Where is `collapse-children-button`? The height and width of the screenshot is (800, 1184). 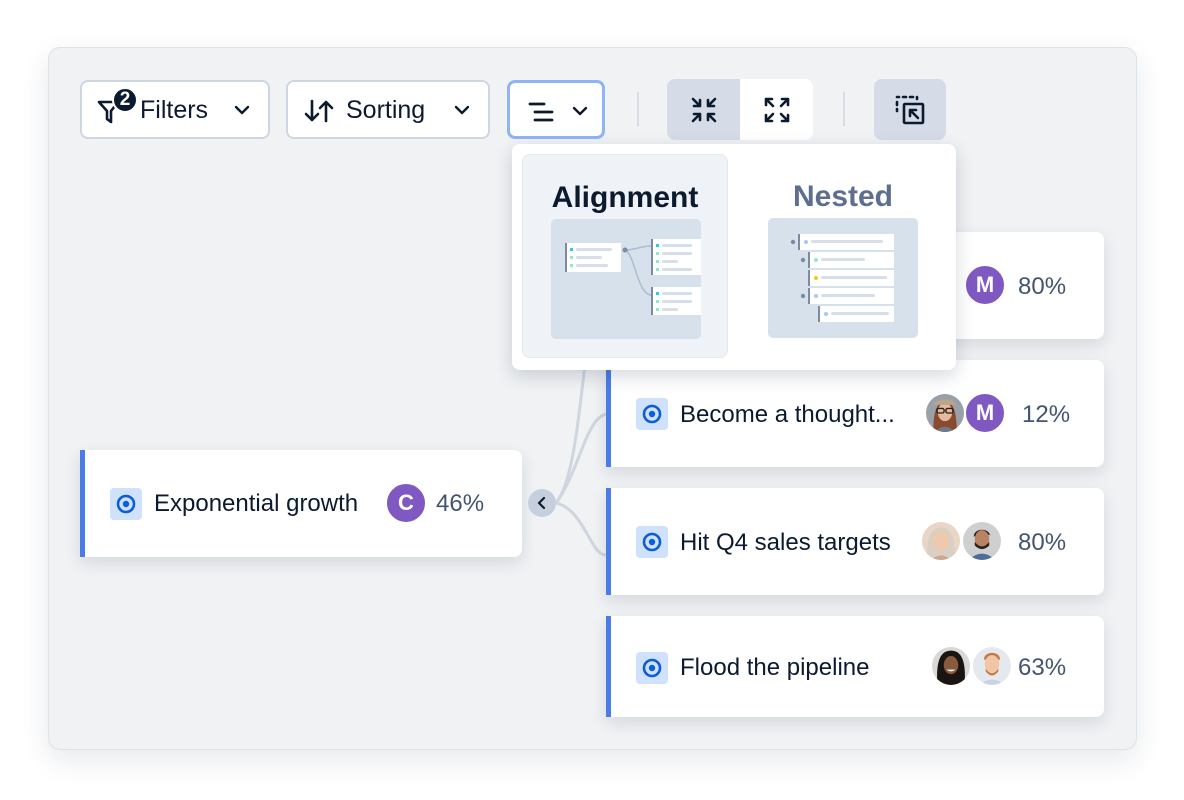 collapse-children-button is located at coordinates (542, 503).